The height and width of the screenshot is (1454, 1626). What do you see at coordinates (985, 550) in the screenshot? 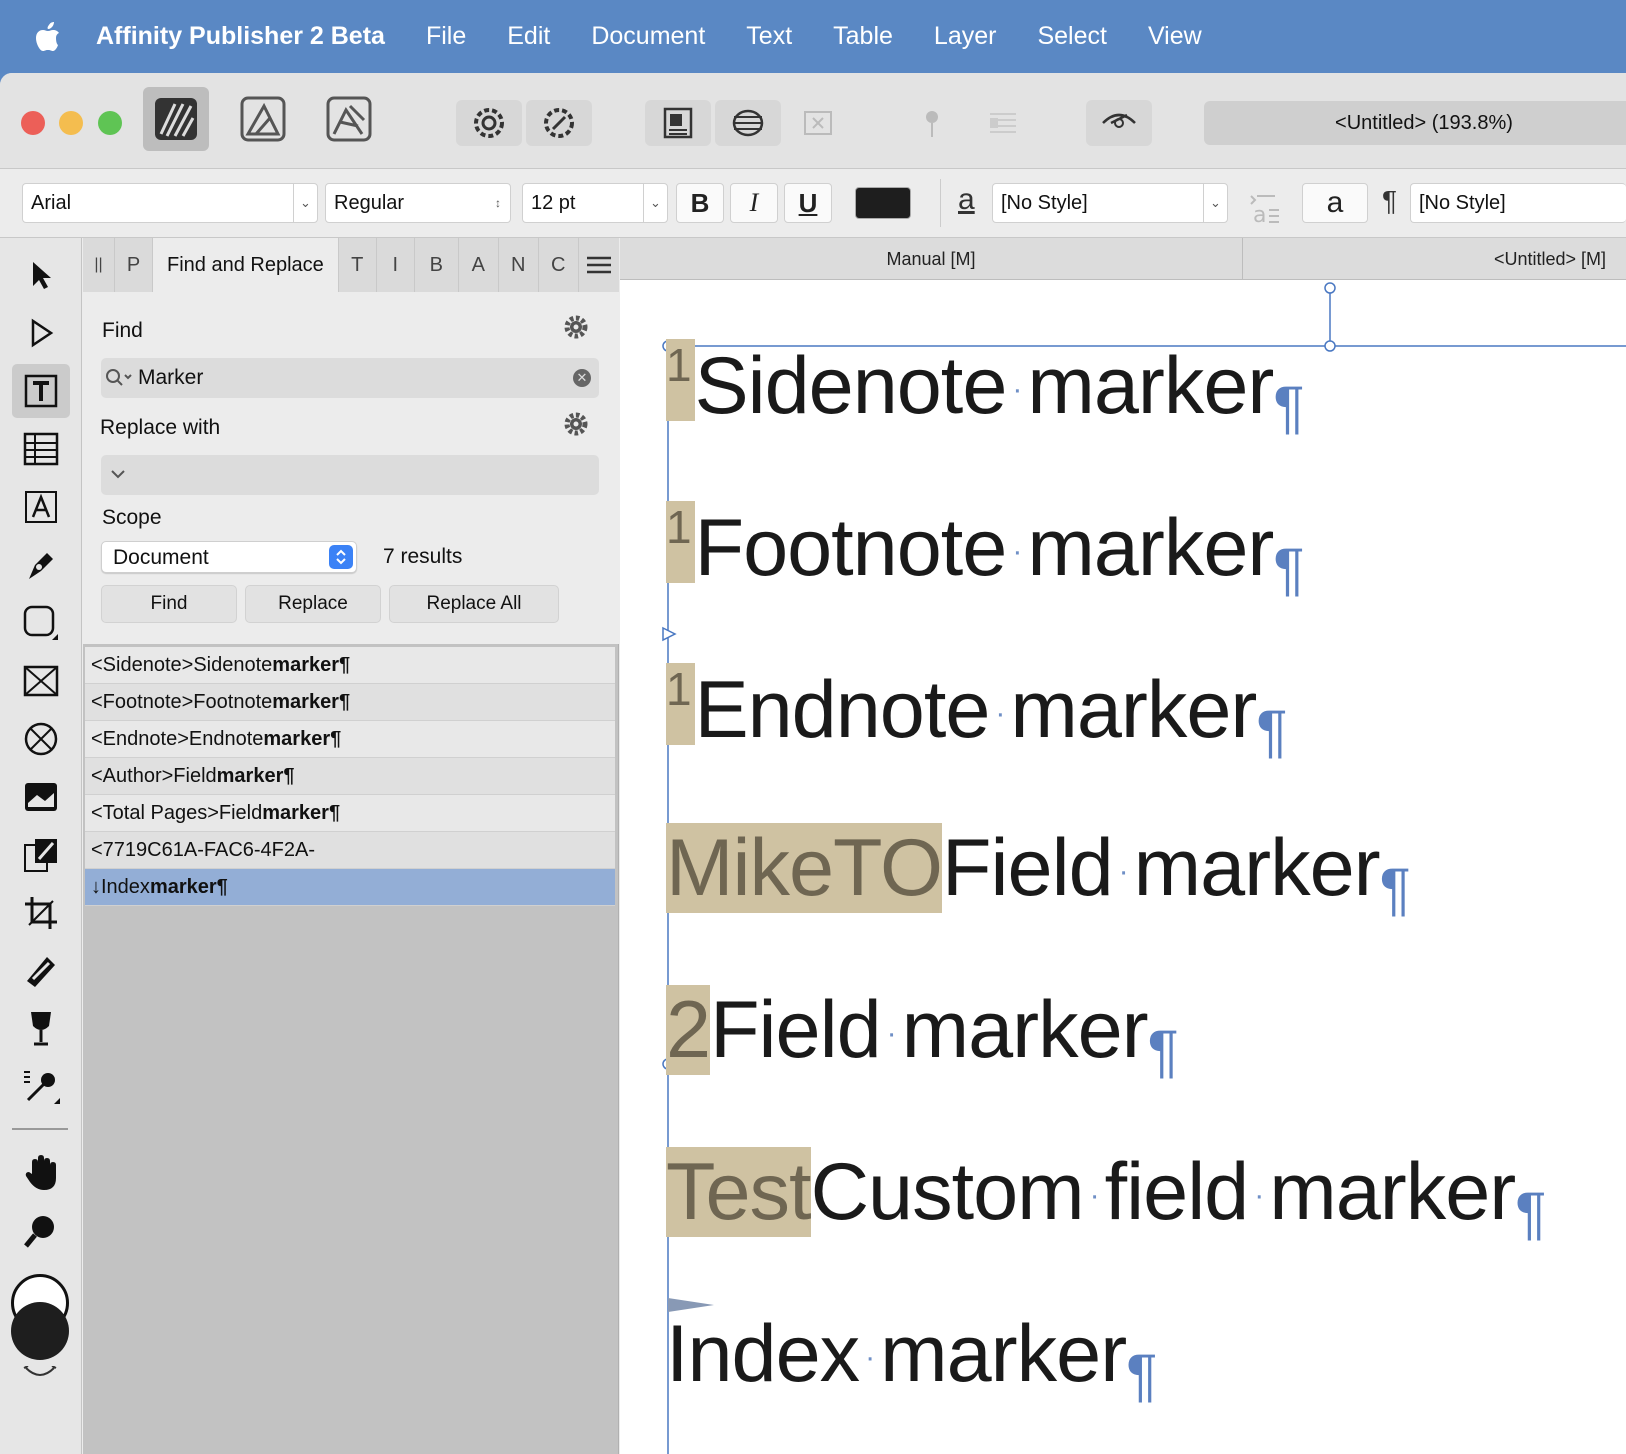
I see `document-paragraph: 1Footnote ·marker¶` at bounding box center [985, 550].